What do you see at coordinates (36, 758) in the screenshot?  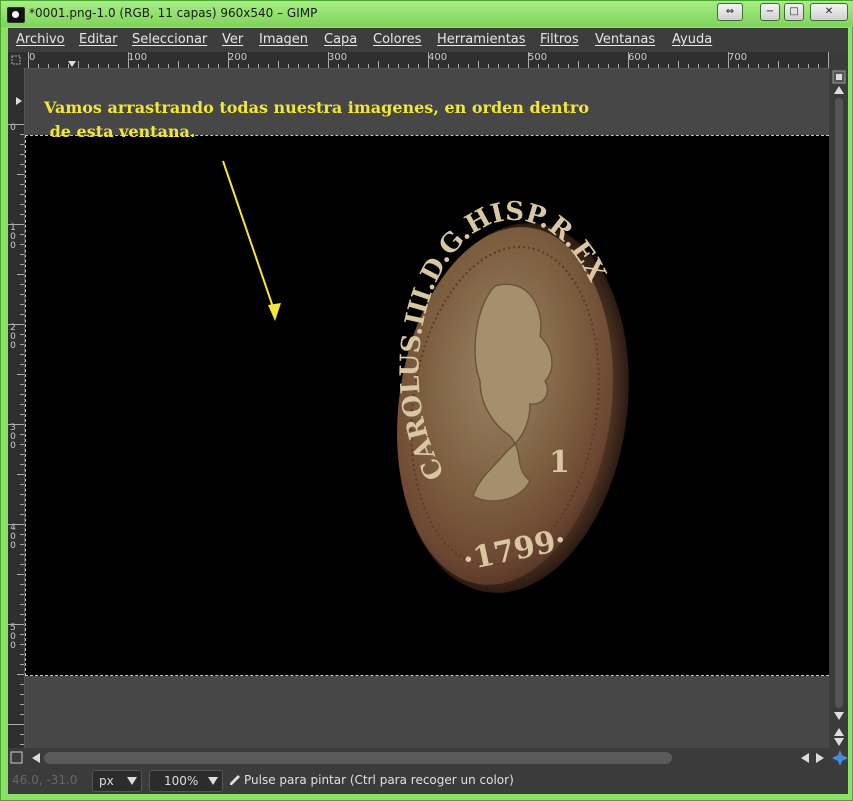 I see `scroll-left-icon` at bounding box center [36, 758].